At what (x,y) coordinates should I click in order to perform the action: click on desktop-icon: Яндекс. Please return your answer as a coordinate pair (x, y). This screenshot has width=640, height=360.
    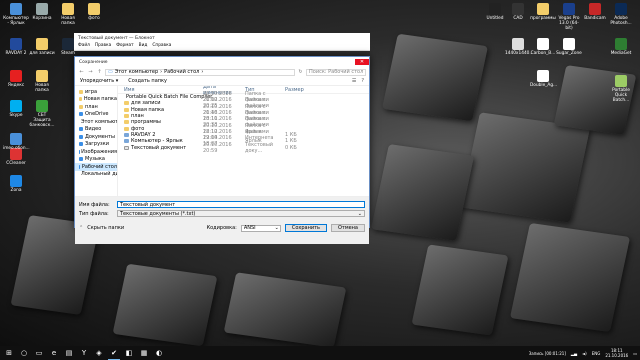
    Looking at the image, I should click on (16, 79).